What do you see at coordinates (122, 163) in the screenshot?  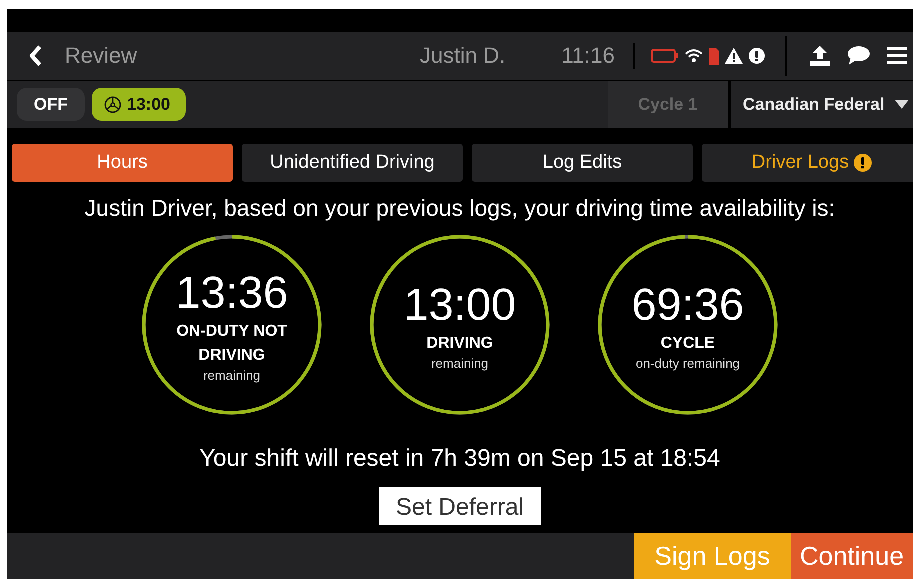 I see `tab: Hours` at bounding box center [122, 163].